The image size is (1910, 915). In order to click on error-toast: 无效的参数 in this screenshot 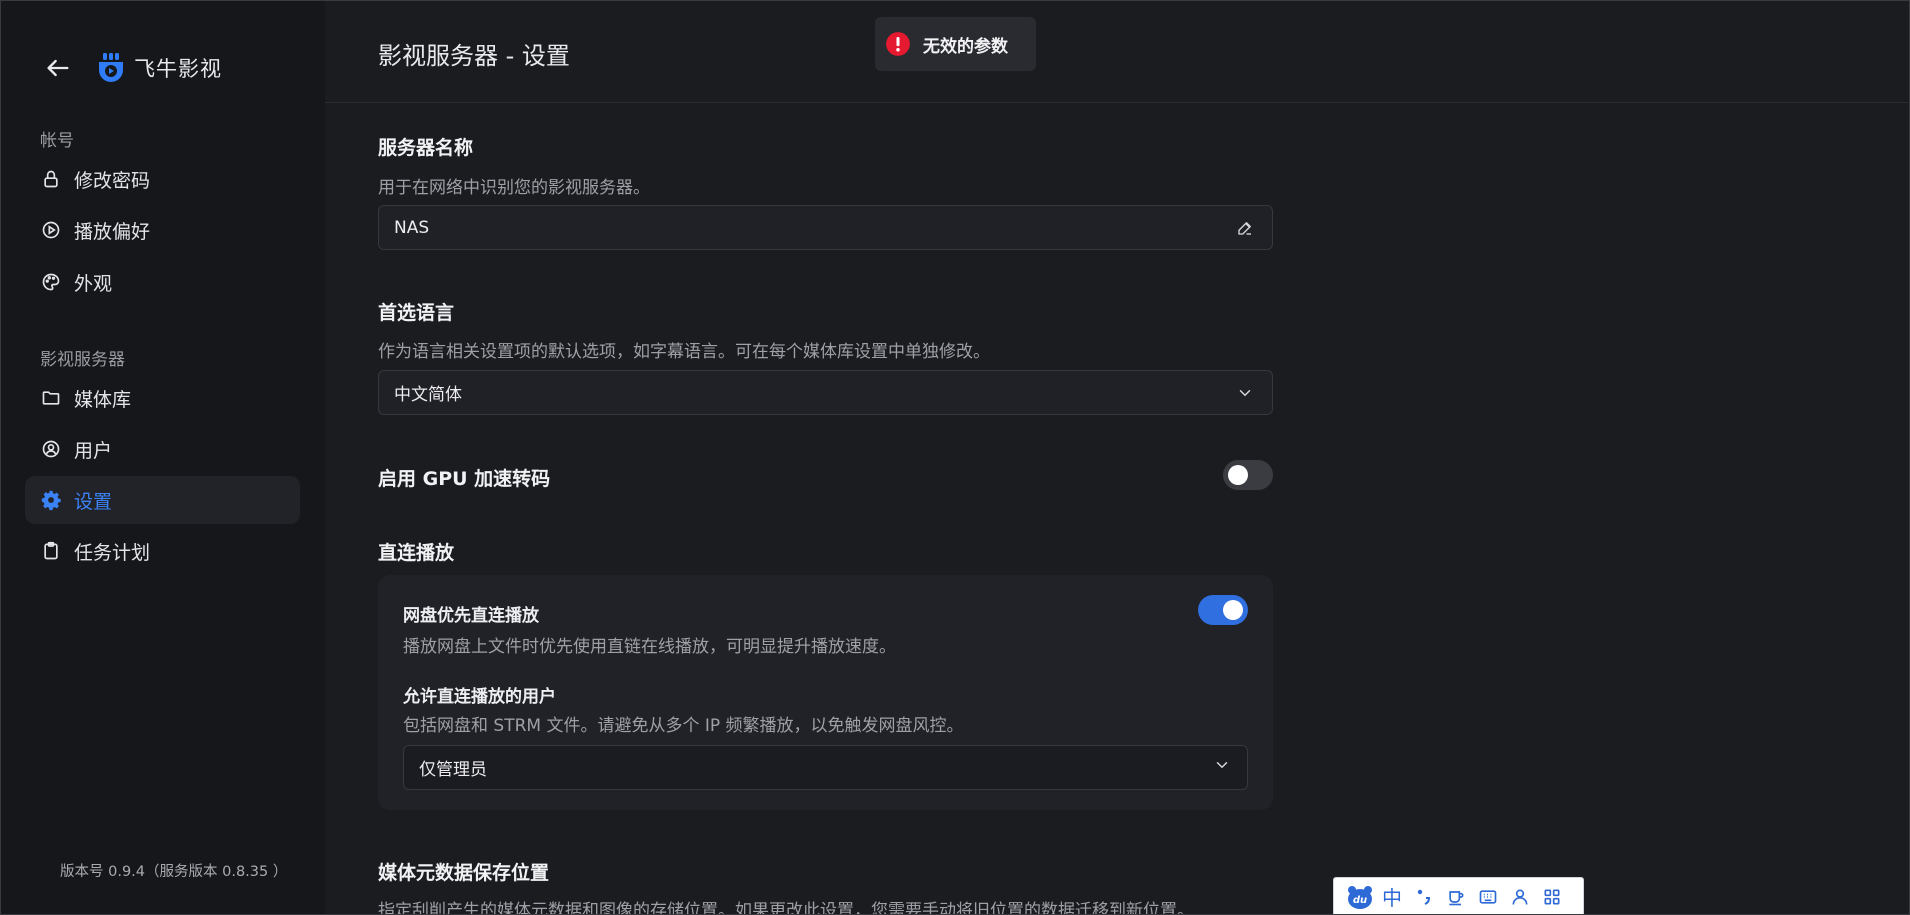, I will do `click(955, 44)`.